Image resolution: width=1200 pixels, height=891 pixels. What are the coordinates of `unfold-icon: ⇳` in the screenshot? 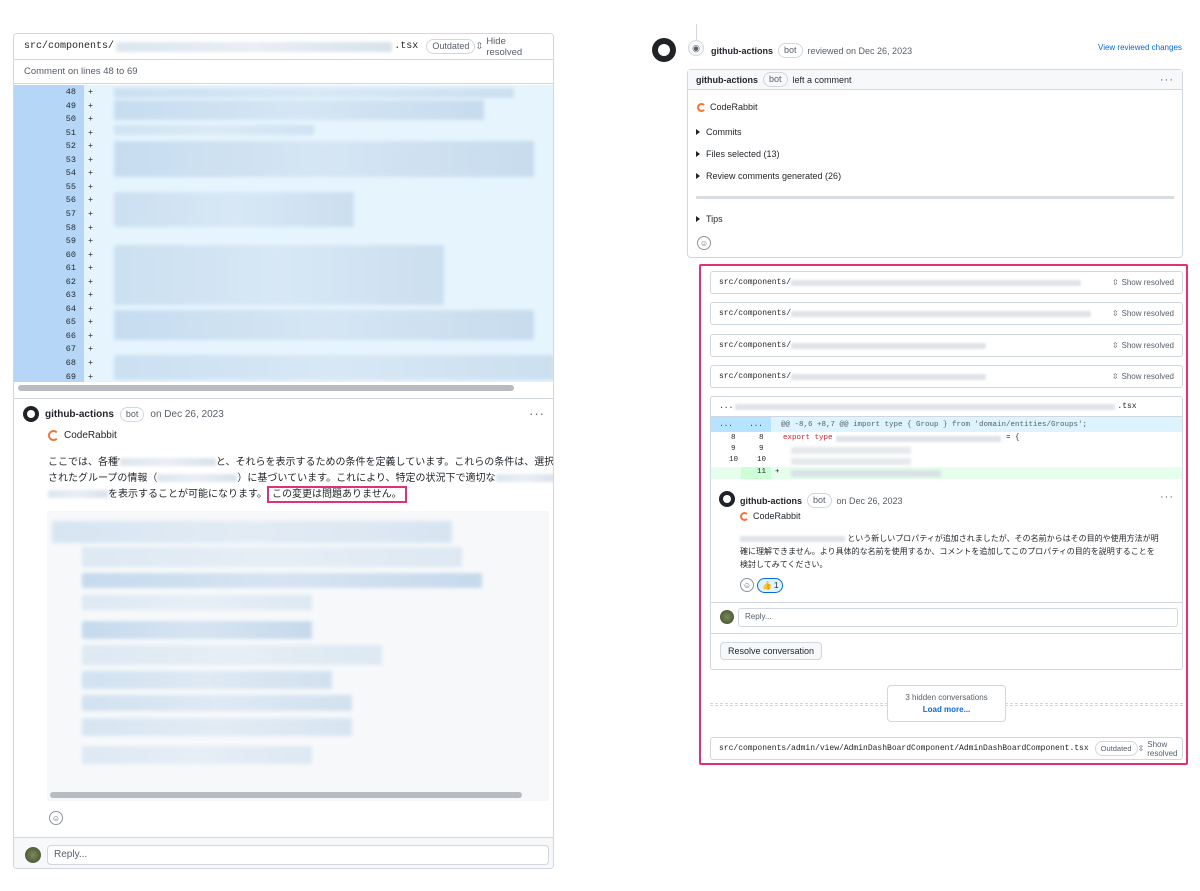 It's located at (1141, 748).